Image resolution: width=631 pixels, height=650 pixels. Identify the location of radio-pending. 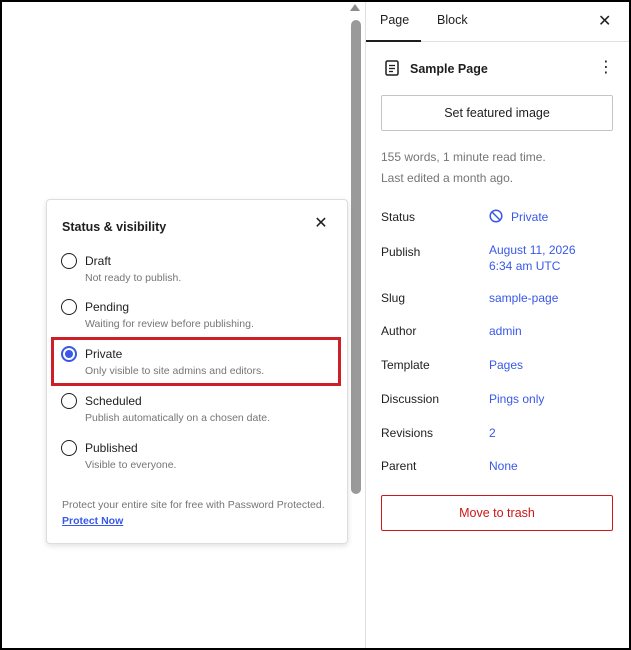
(69, 307).